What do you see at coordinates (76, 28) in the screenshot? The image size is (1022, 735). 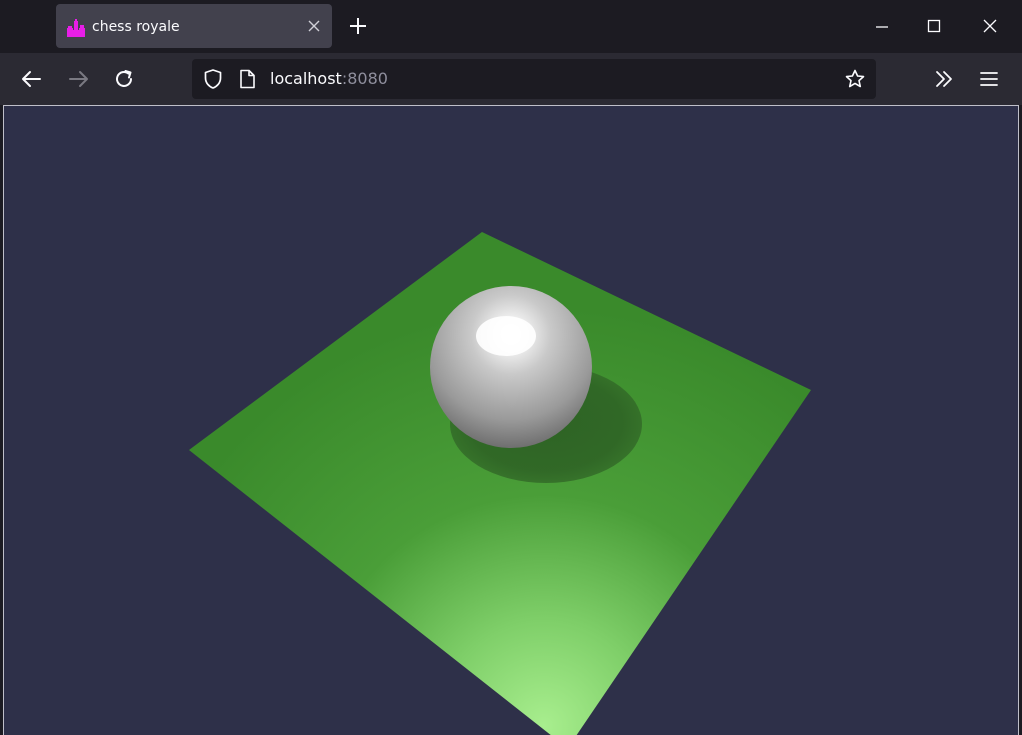 I see `chess-pieces-icon` at bounding box center [76, 28].